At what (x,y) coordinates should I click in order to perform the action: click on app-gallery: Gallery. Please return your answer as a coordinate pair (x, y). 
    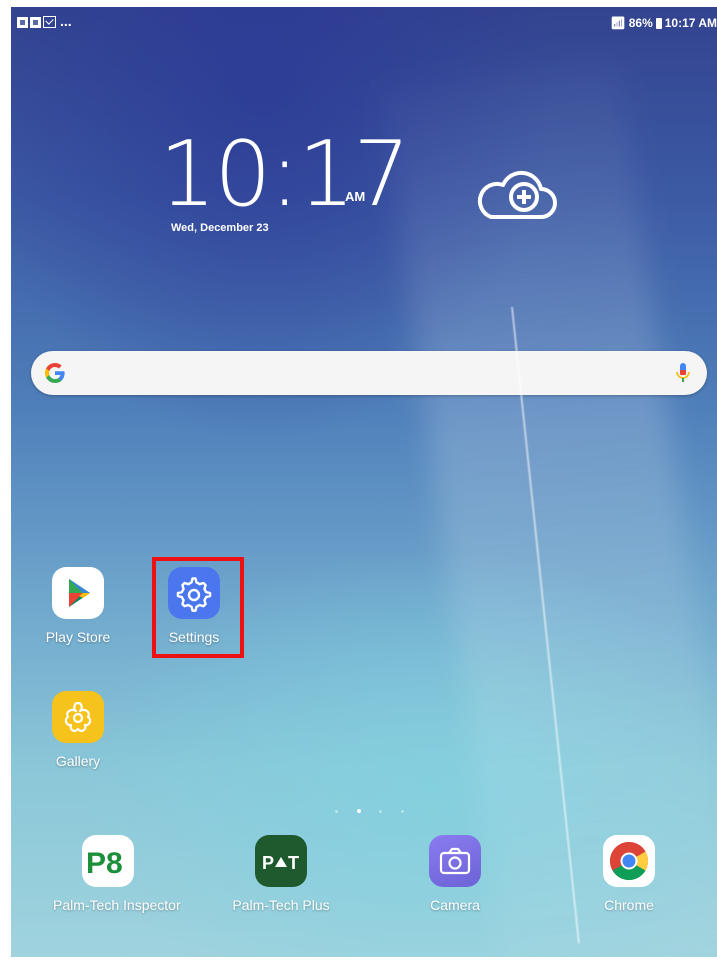
    Looking at the image, I should click on (78, 730).